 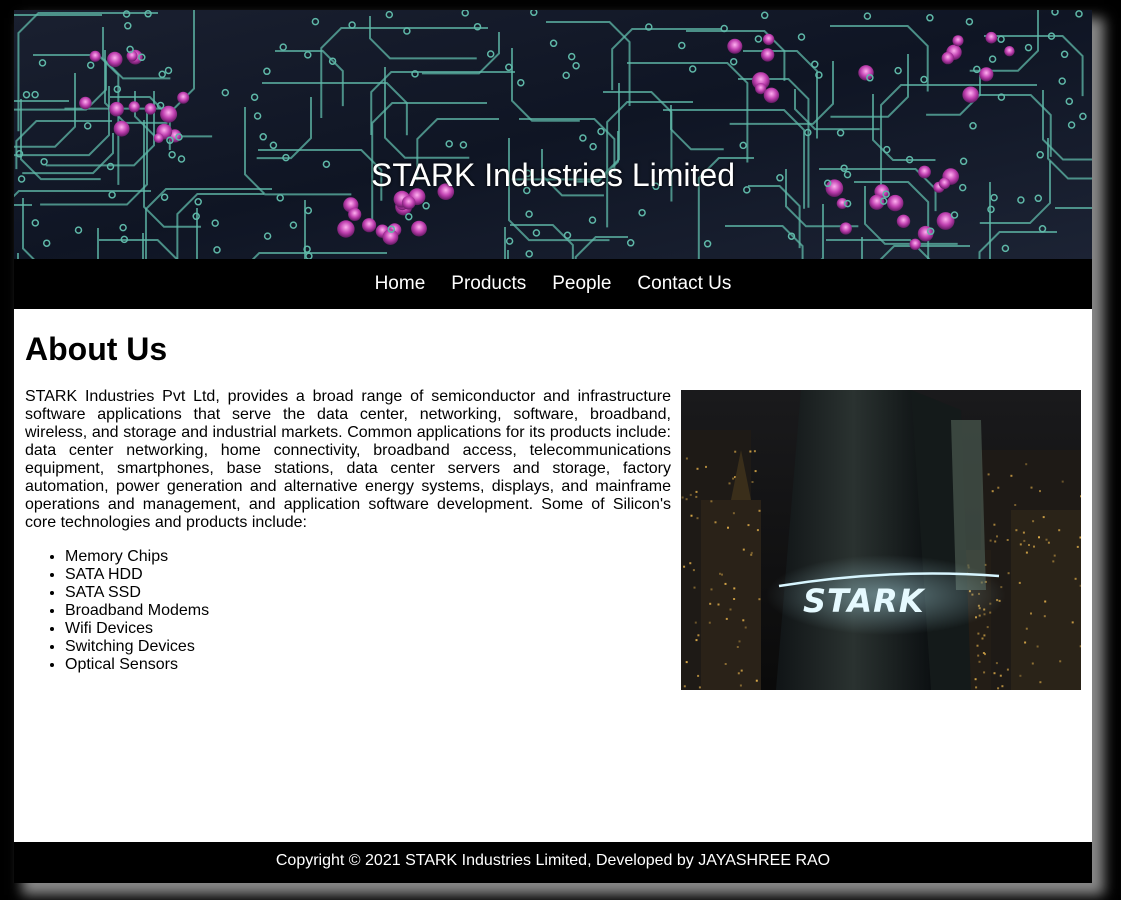 What do you see at coordinates (137, 629) in the screenshot?
I see `list-item: Wifi Devices` at bounding box center [137, 629].